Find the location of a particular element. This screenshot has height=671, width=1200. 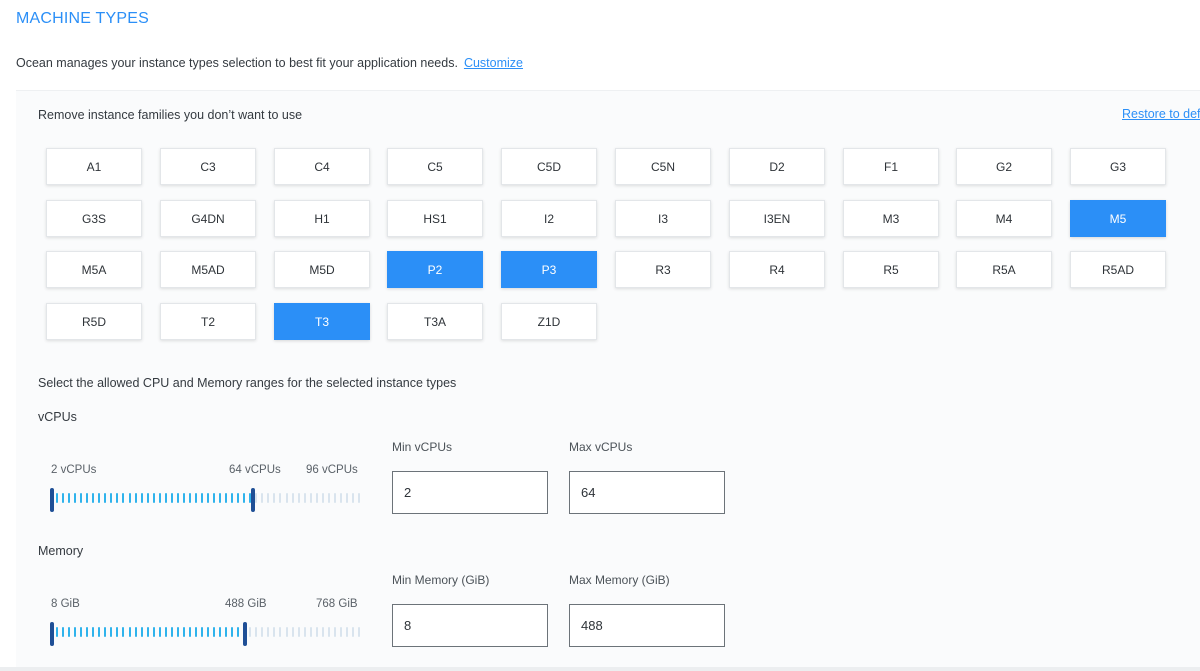

family-button-m5d: M5D is located at coordinates (322, 269).